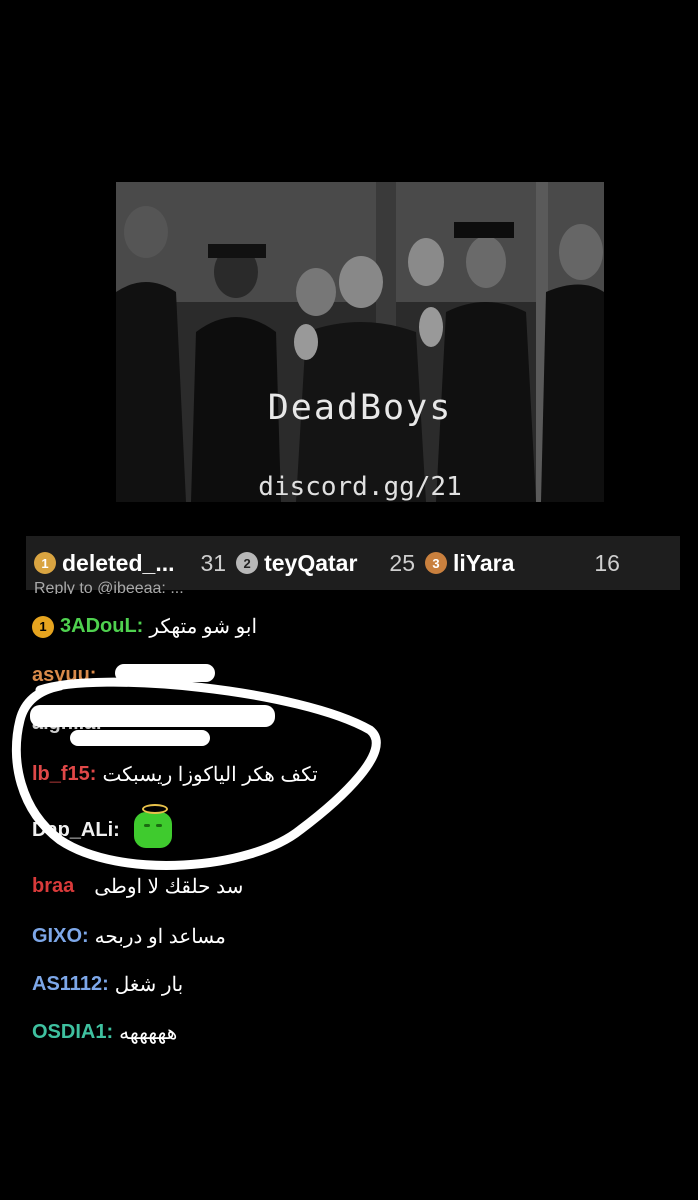 Image resolution: width=698 pixels, height=1200 pixels. I want to click on chat-message: OSDIA1: هههههه, so click(104, 1032).